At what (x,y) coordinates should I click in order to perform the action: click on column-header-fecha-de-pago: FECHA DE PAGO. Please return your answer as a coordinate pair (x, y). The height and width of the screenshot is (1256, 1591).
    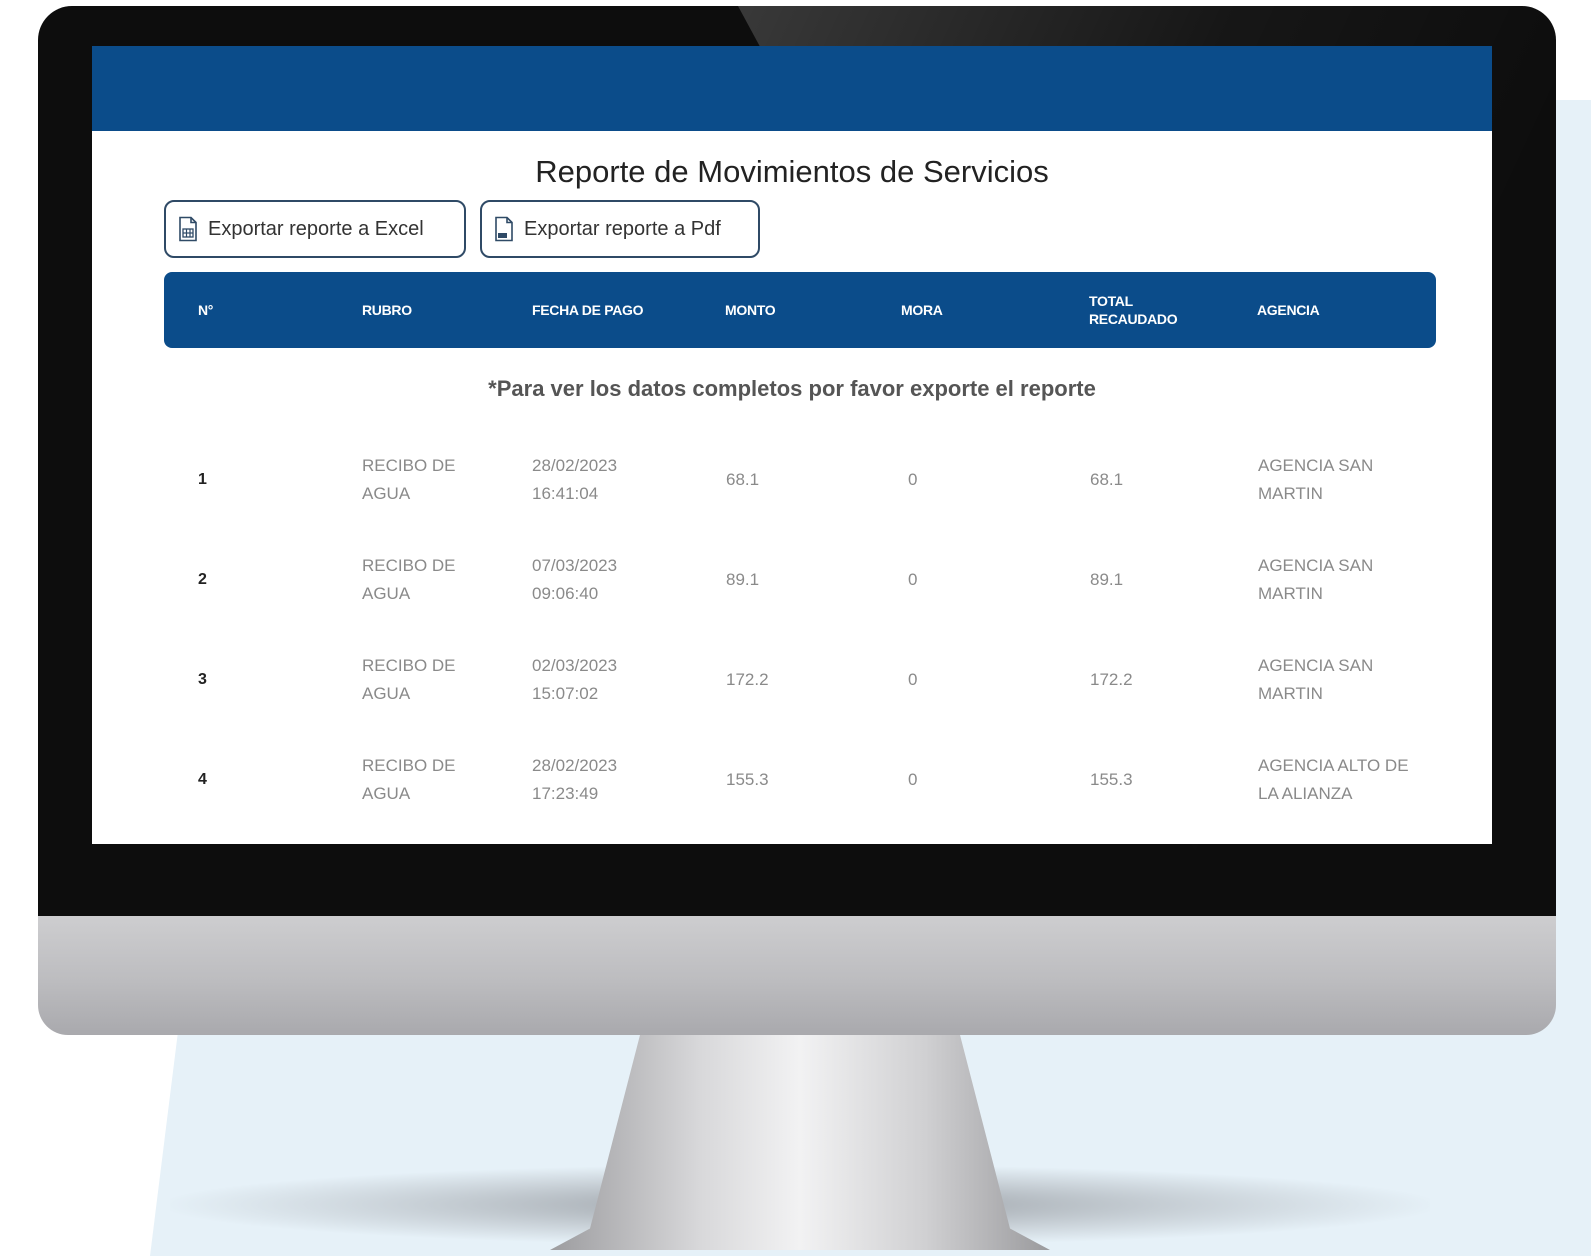
    Looking at the image, I should click on (588, 310).